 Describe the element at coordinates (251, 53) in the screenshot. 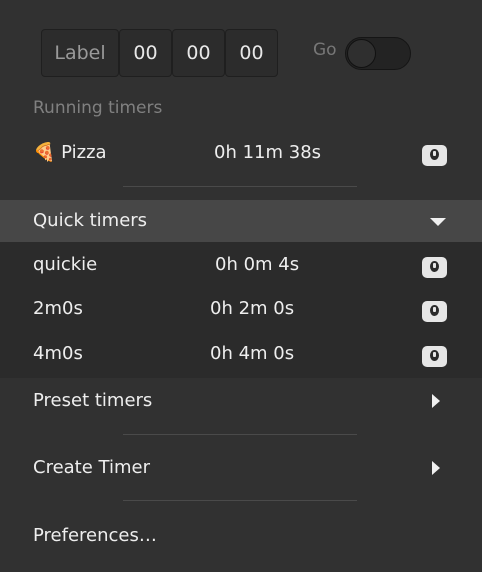

I see `seconds-field: 00` at that location.